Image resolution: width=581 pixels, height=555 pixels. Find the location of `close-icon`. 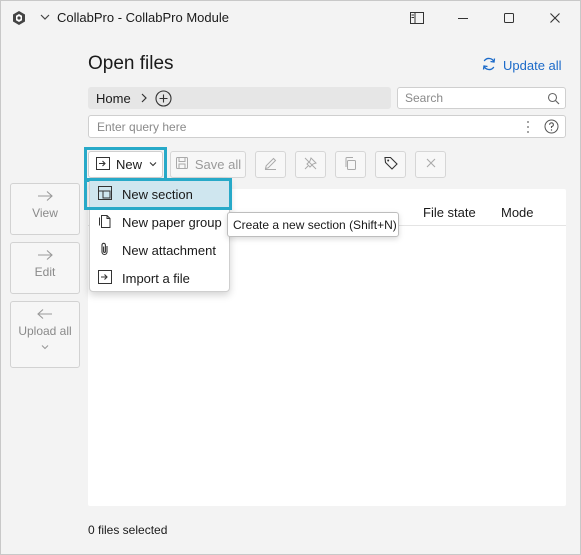

close-icon is located at coordinates (431, 164).